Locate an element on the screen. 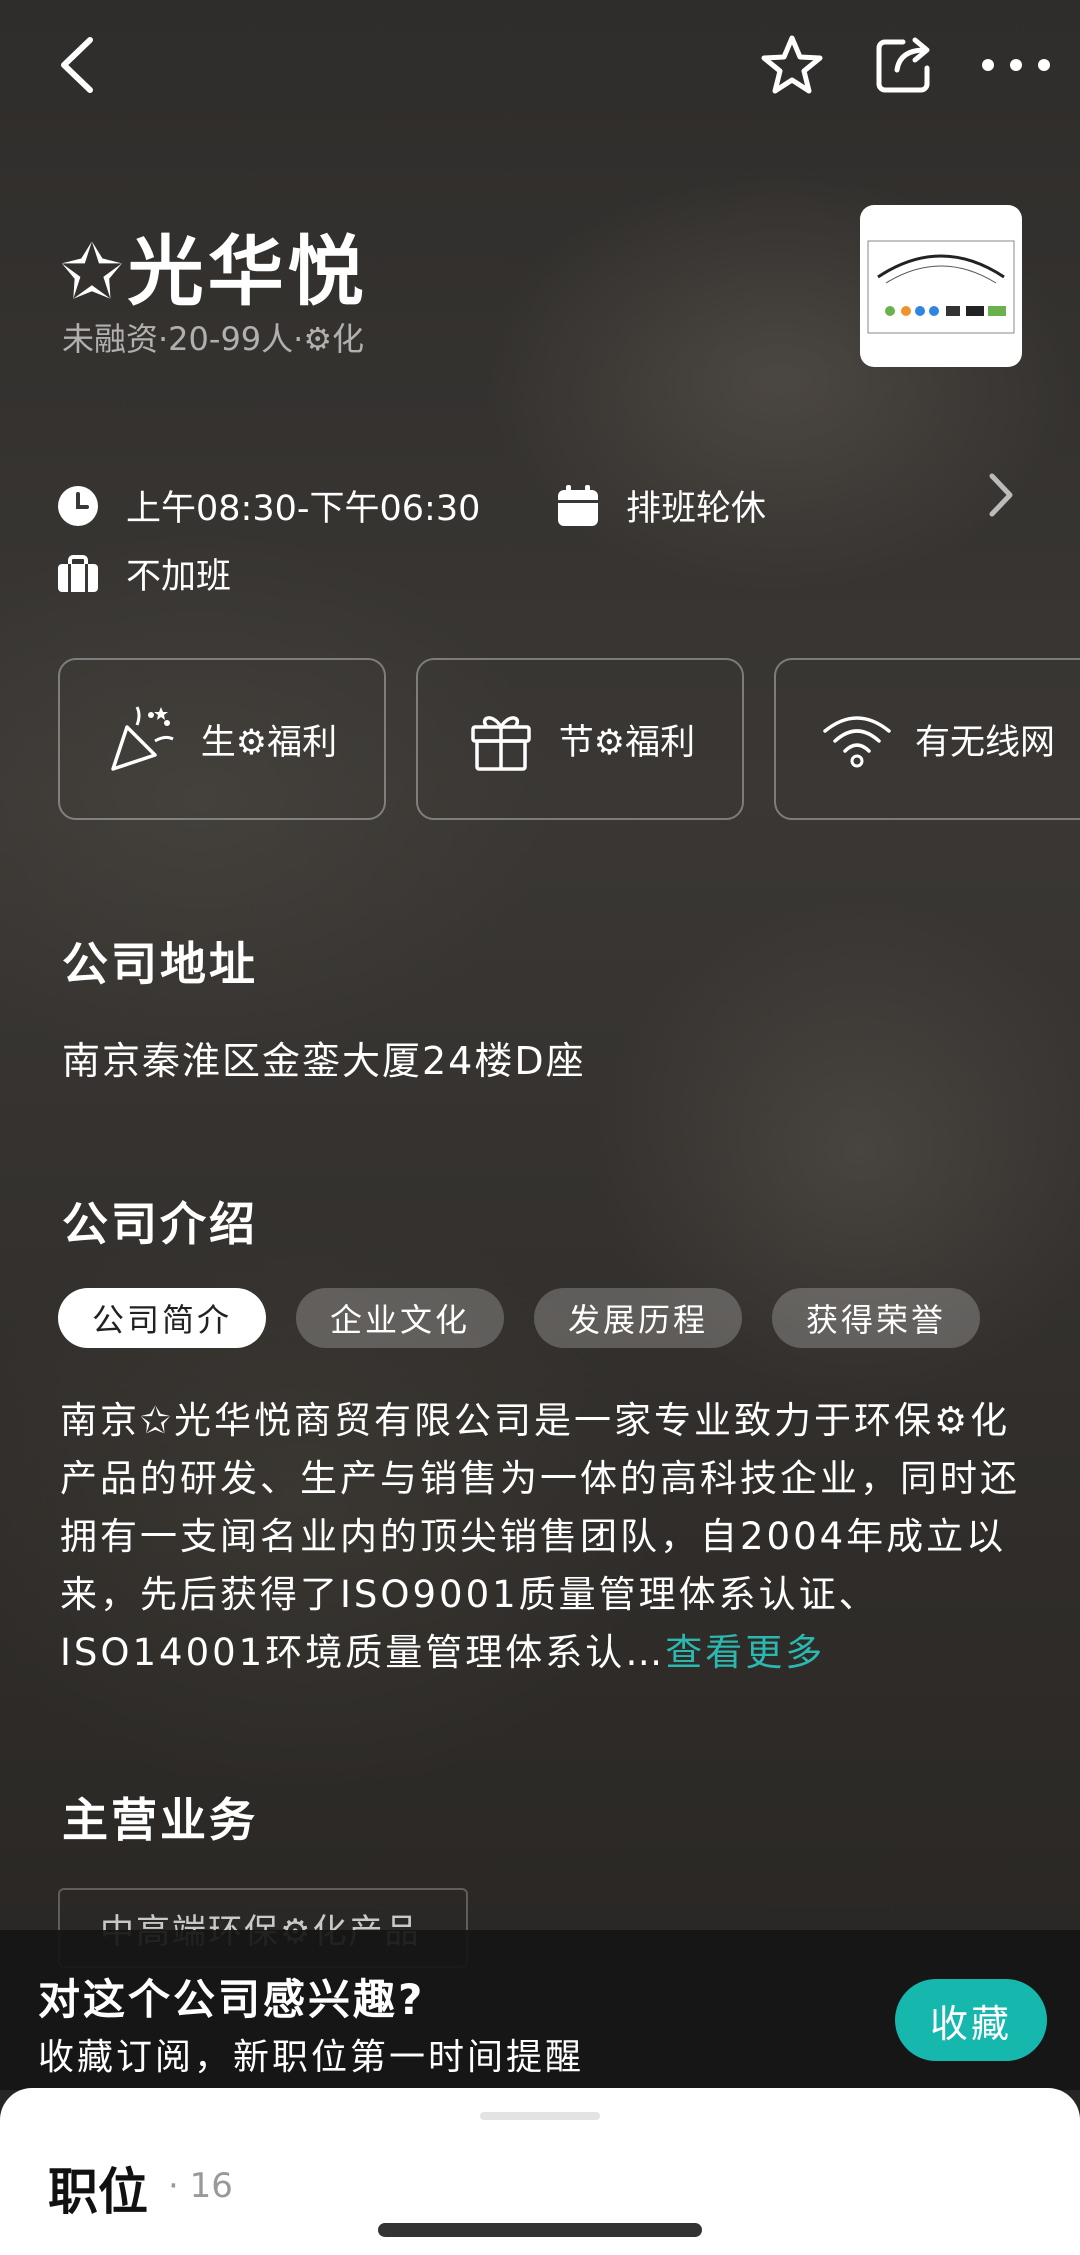 This screenshot has height=2255, width=1080. company-meta: 未融资·20-99人·⚙化 is located at coordinates (213, 339).